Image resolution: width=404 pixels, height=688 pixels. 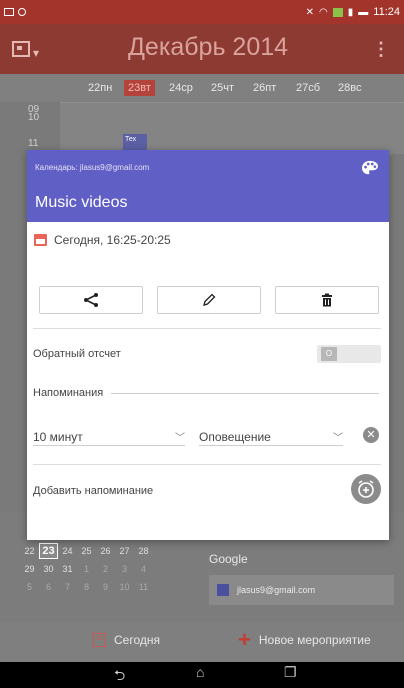 I want to click on countdown-toggle: O, so click(x=349, y=354).